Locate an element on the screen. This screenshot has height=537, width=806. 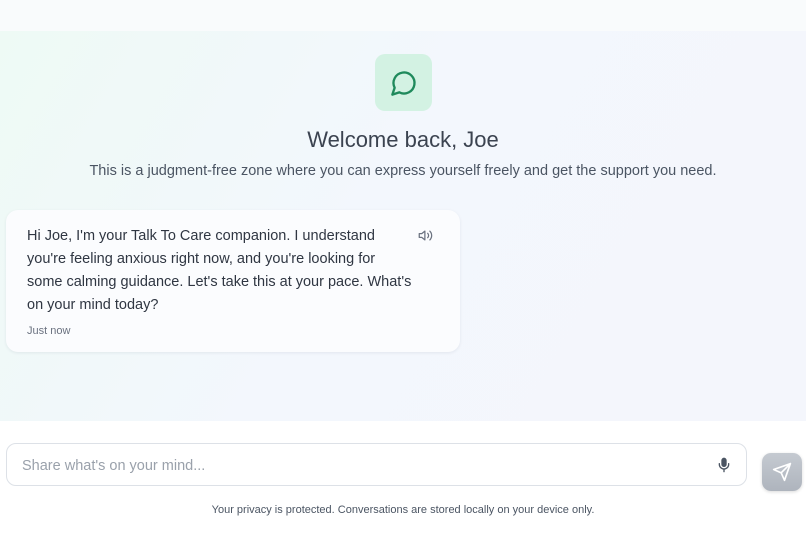
message-input is located at coordinates (362, 465).